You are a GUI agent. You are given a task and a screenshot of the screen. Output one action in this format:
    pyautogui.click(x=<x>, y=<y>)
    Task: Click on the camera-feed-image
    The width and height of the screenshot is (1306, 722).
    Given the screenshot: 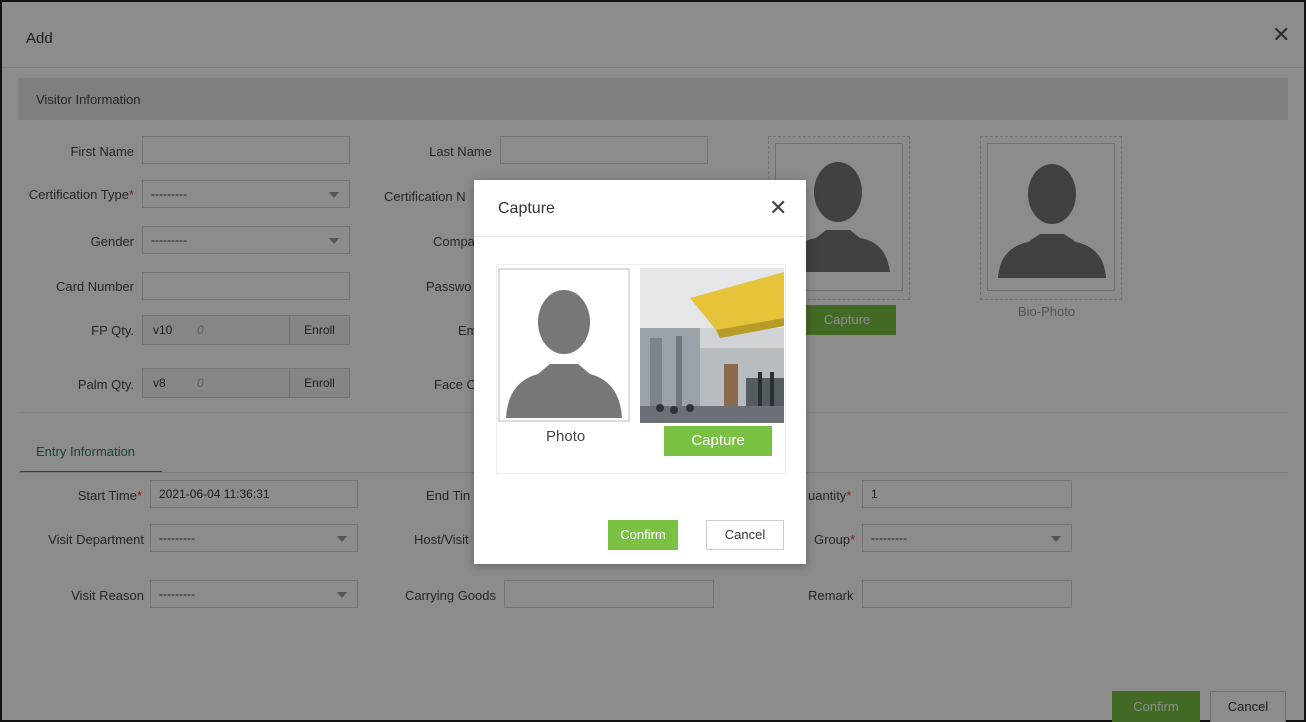 What is the action you would take?
    pyautogui.click(x=712, y=345)
    